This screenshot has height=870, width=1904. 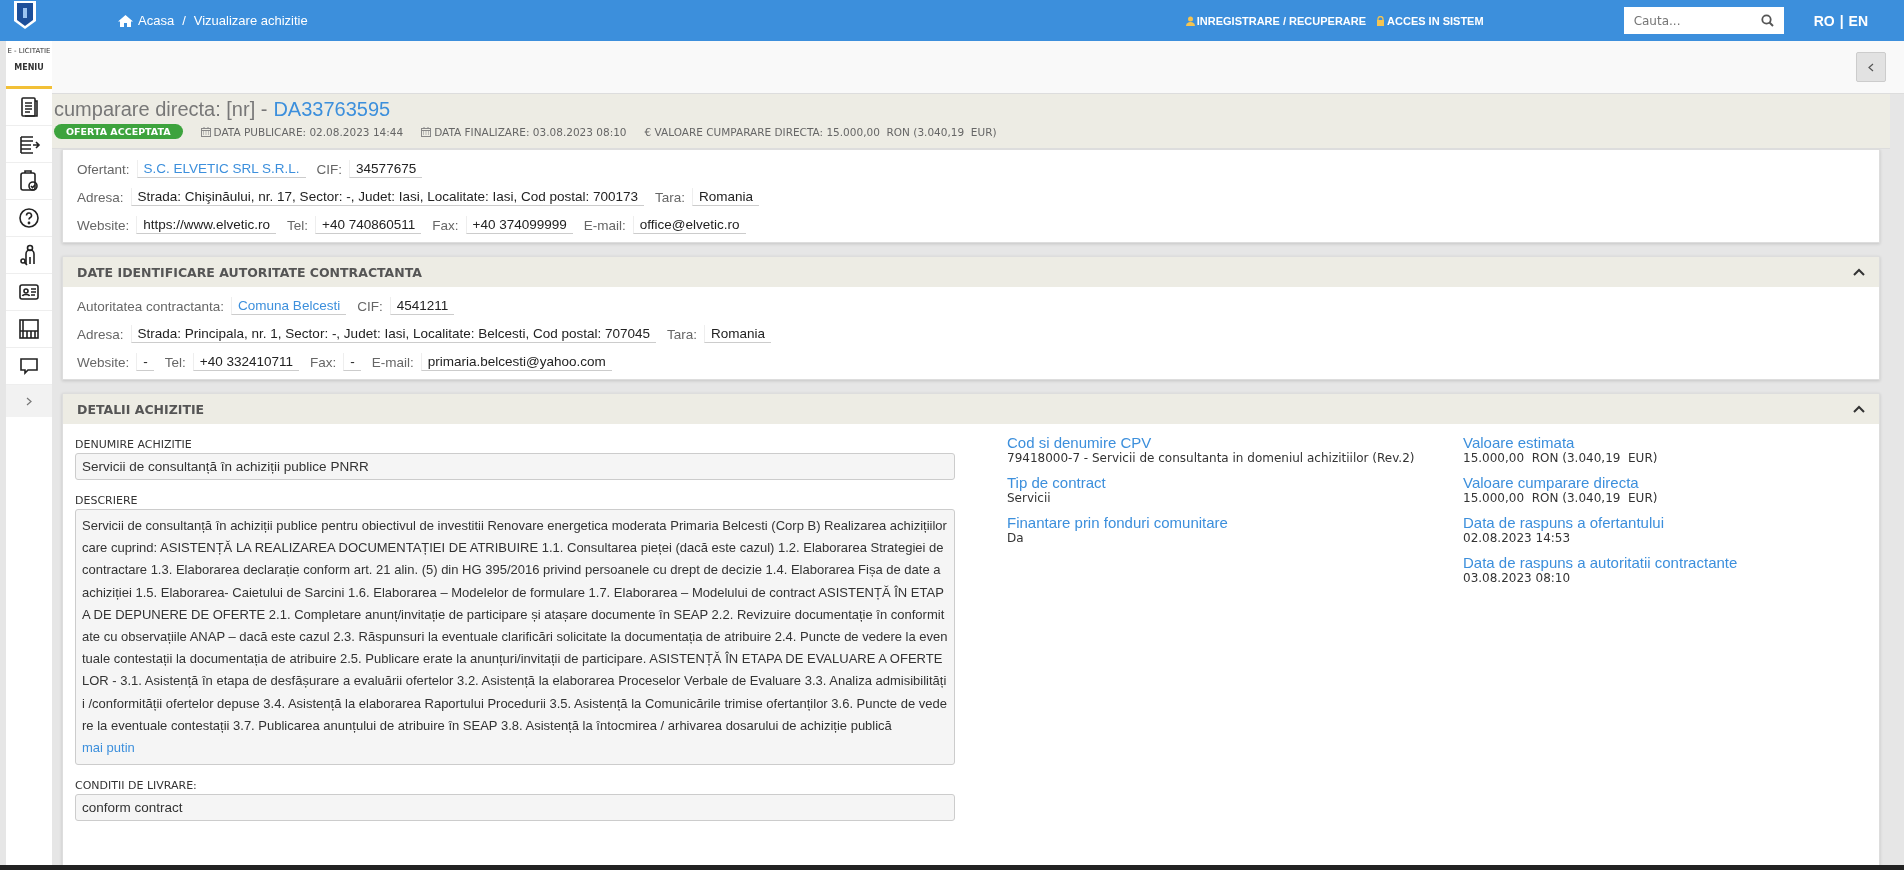 I want to click on value-link: S.C. ELVETIC SRL S.R.L., so click(x=221, y=169).